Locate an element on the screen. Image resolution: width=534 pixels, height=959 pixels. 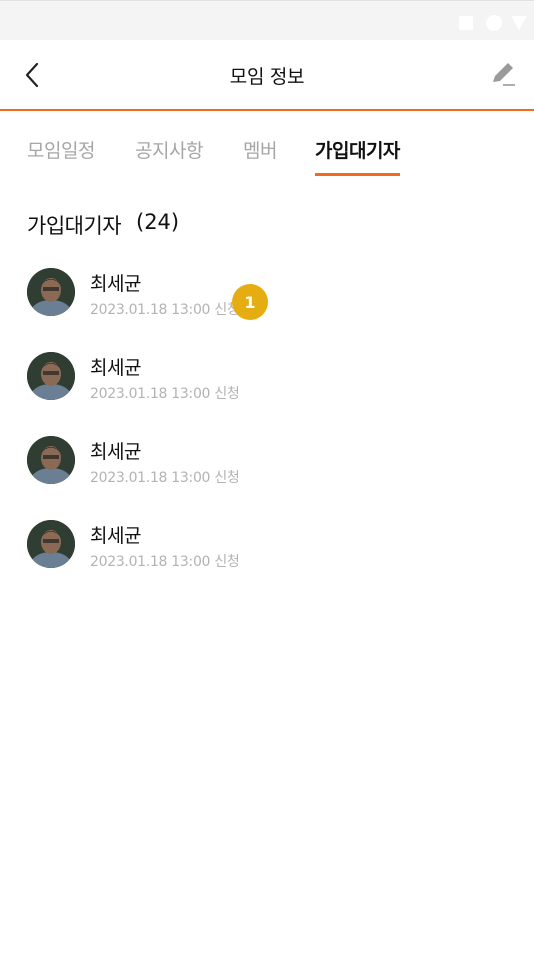
edit-button is located at coordinates (503, 75).